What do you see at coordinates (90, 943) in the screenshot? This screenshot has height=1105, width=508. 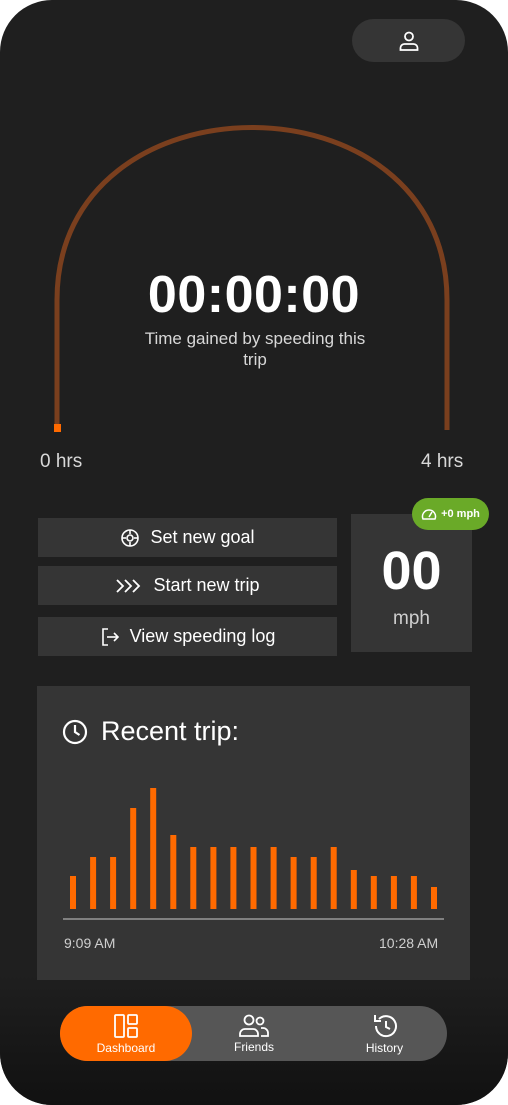 I see `trip-start-time: 9:09 AM` at bounding box center [90, 943].